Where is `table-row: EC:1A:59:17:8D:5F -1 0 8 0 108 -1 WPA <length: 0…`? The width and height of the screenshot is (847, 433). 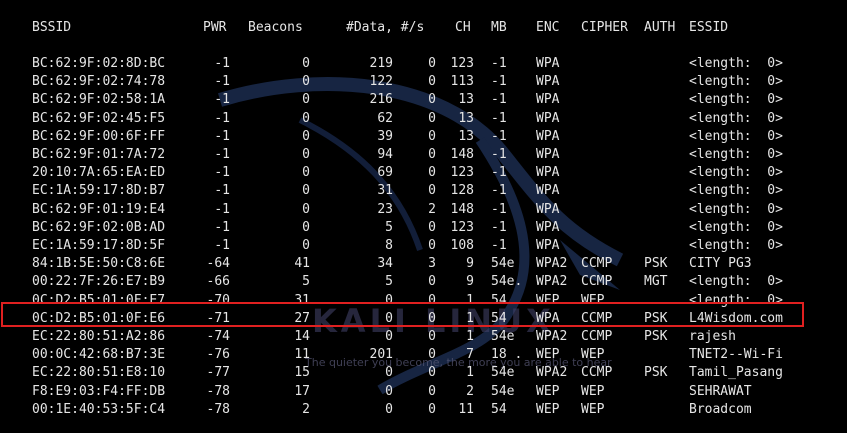 table-row: EC:1A:59:17:8D:5F -1 0 8 0 108 -1 WPA <length: 0… is located at coordinates (423, 246).